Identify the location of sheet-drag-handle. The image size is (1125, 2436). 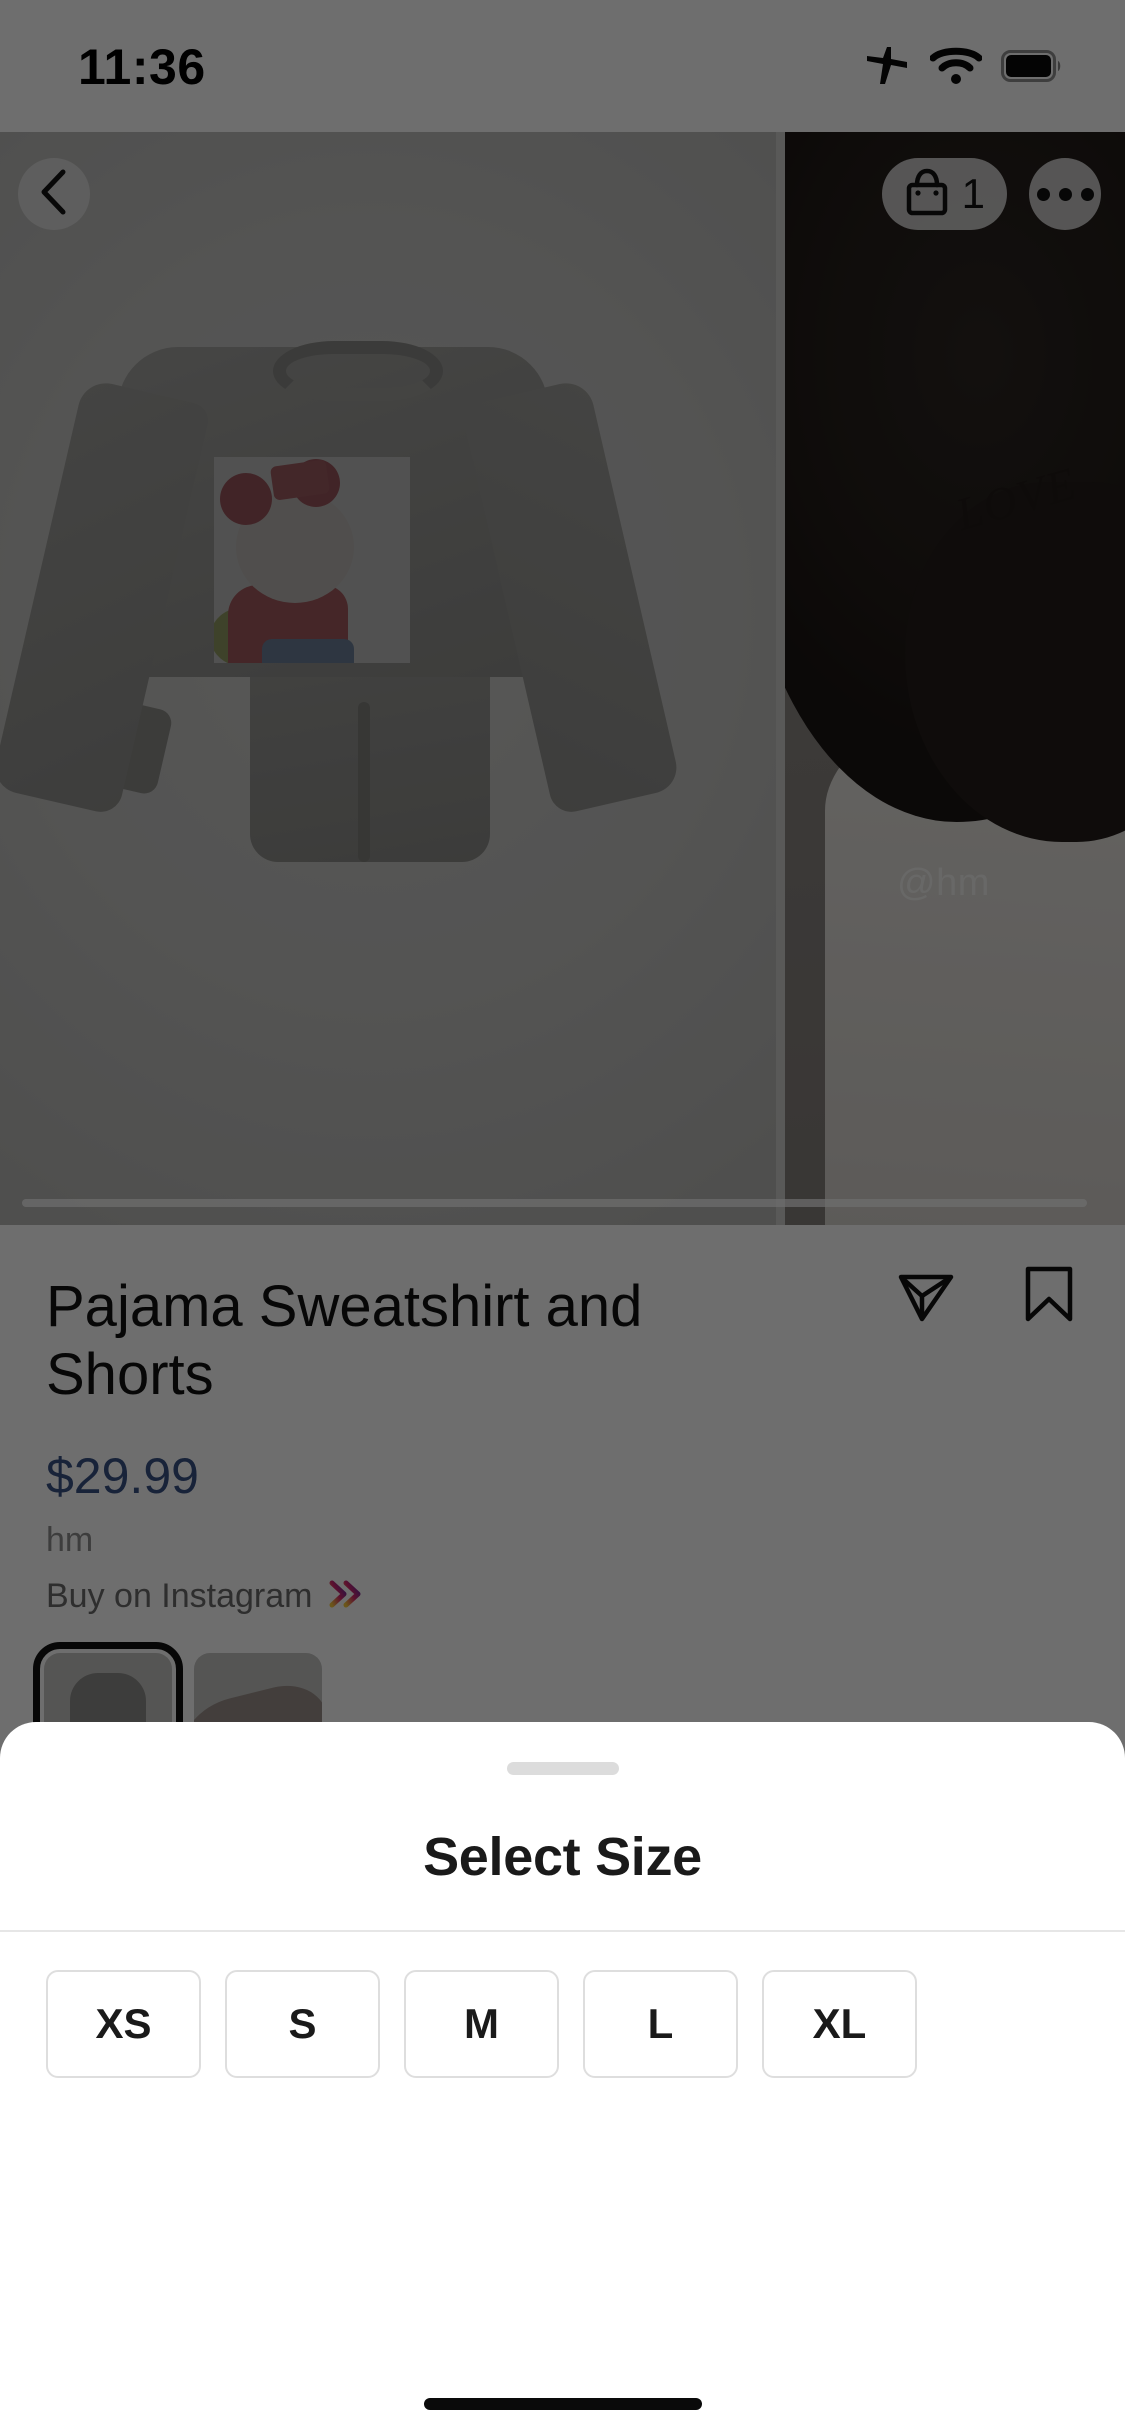
(562, 1768).